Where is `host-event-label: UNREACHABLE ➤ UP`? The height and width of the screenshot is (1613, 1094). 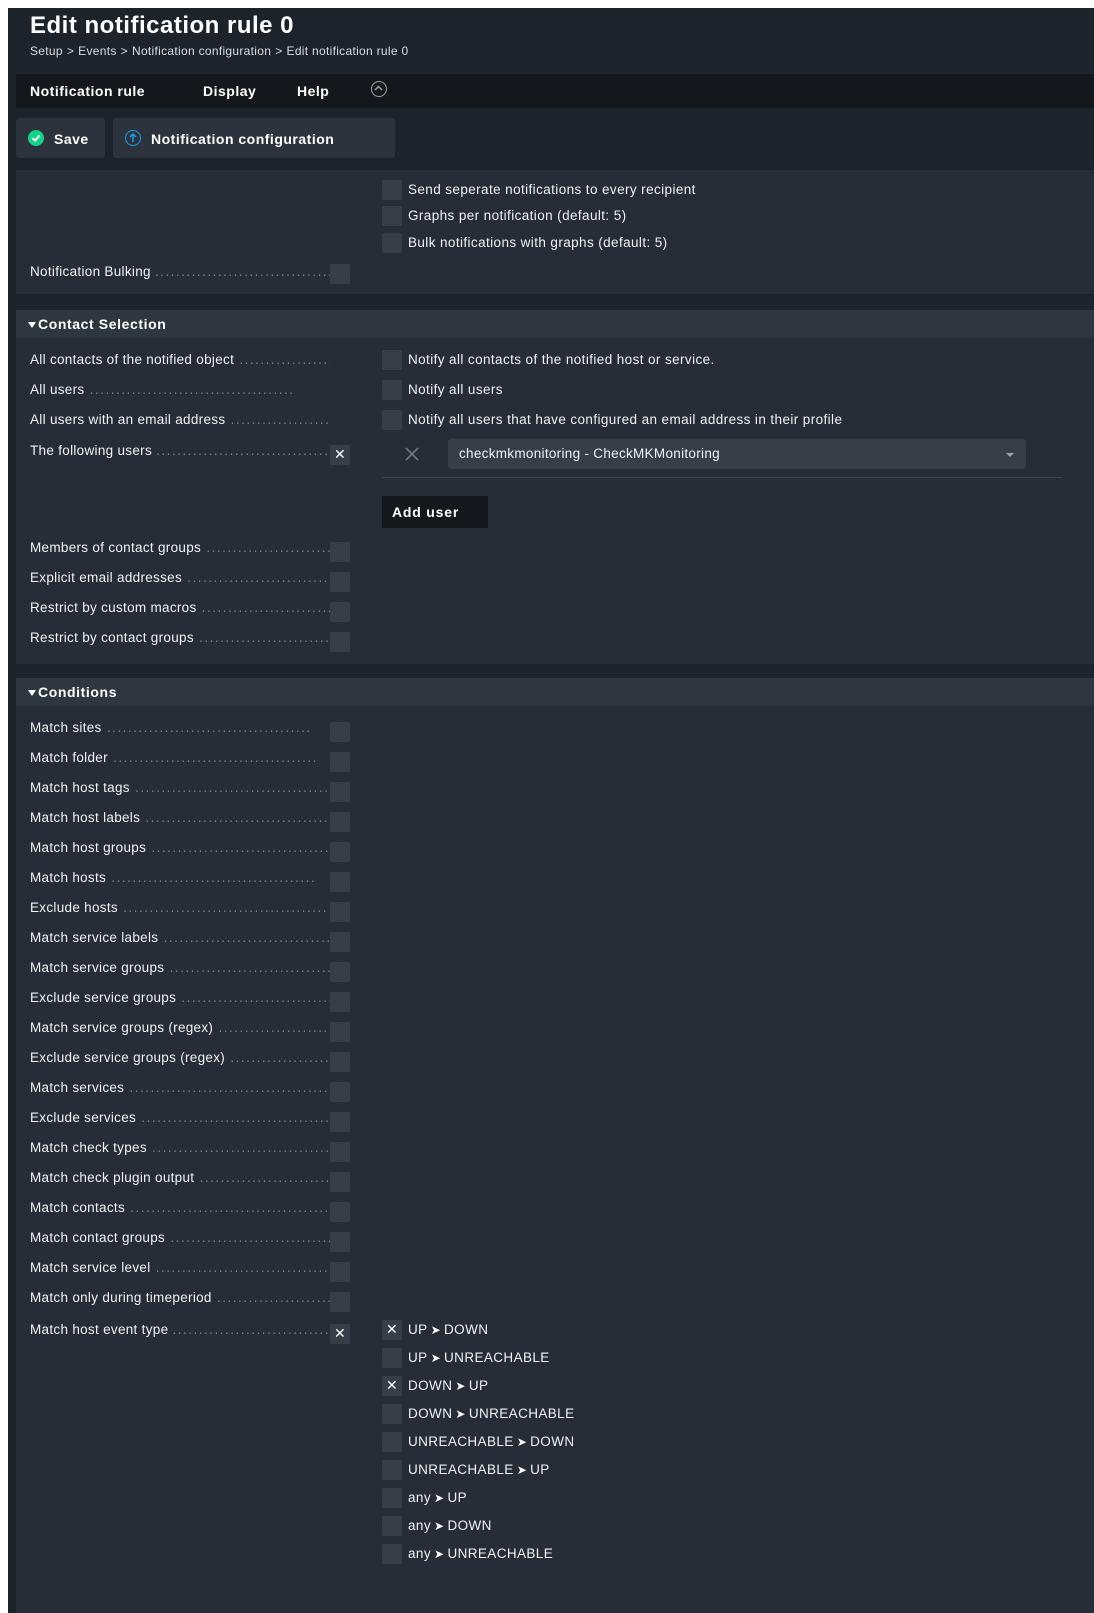 host-event-label: UNREACHABLE ➤ UP is located at coordinates (479, 1469).